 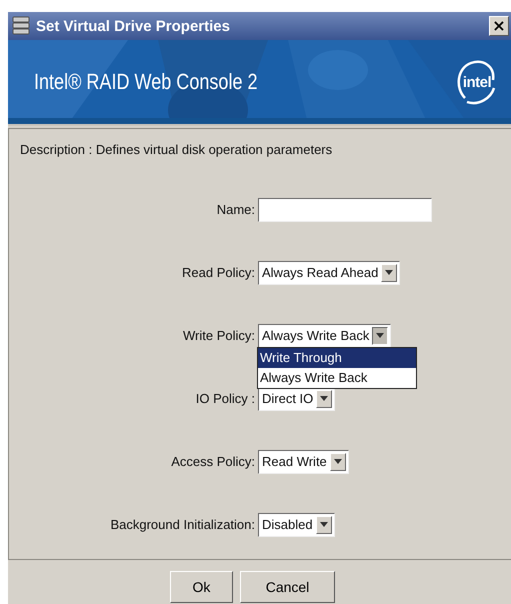 What do you see at coordinates (296, 524) in the screenshot?
I see `dropdown: Disabled` at bounding box center [296, 524].